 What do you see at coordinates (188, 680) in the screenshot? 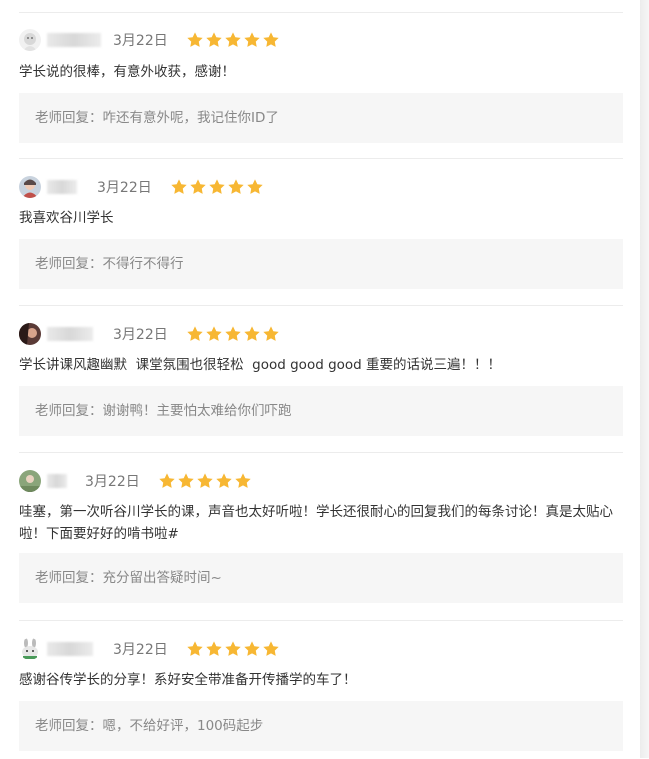
I see `review-comment: 感谢谷传学长的分享！系好安全带准备开传播学的车了！` at bounding box center [188, 680].